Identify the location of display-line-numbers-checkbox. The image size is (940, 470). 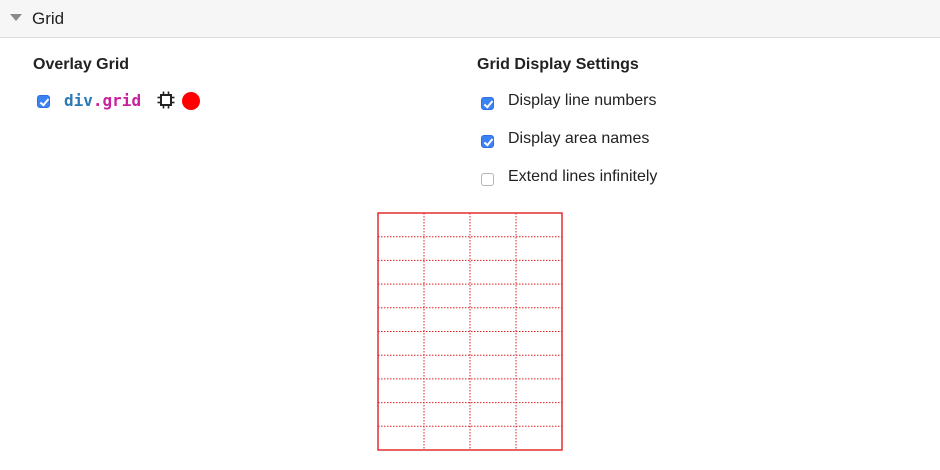
(487, 103).